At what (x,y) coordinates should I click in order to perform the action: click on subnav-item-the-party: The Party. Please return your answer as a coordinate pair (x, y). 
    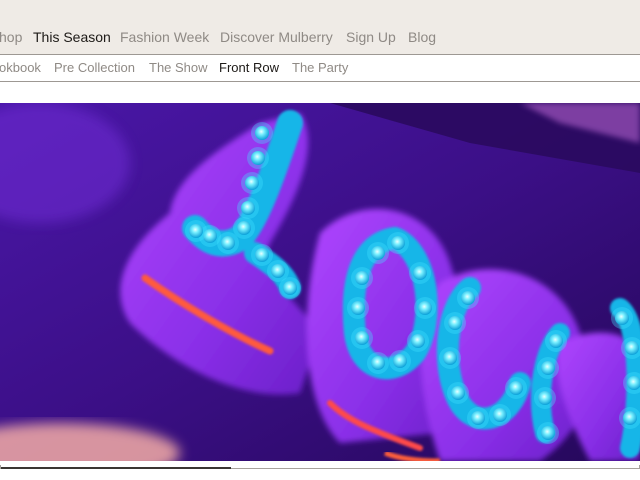
    Looking at the image, I should click on (320, 68).